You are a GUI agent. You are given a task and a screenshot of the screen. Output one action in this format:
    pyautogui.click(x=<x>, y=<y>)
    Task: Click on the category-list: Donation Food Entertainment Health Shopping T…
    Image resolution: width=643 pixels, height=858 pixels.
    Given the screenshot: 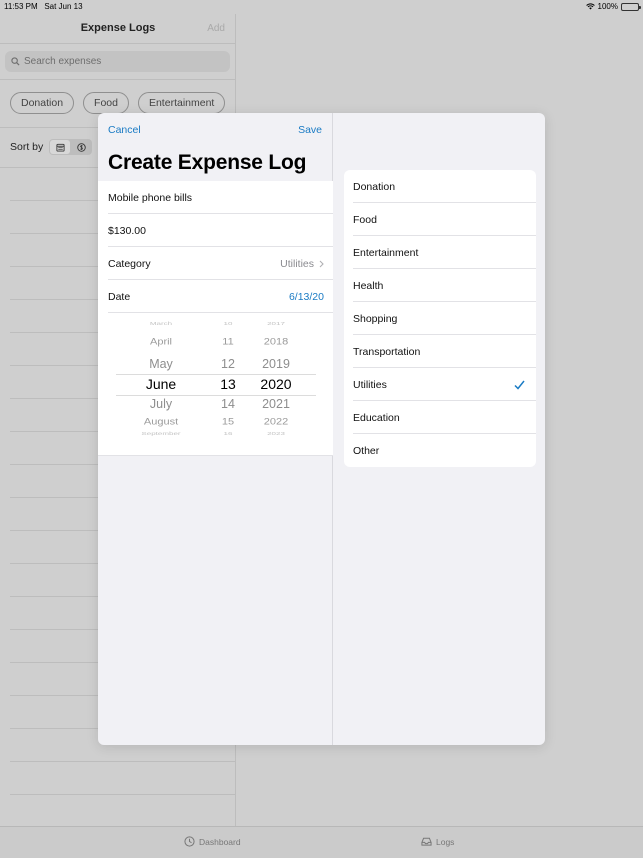 What is the action you would take?
    pyautogui.click(x=440, y=318)
    